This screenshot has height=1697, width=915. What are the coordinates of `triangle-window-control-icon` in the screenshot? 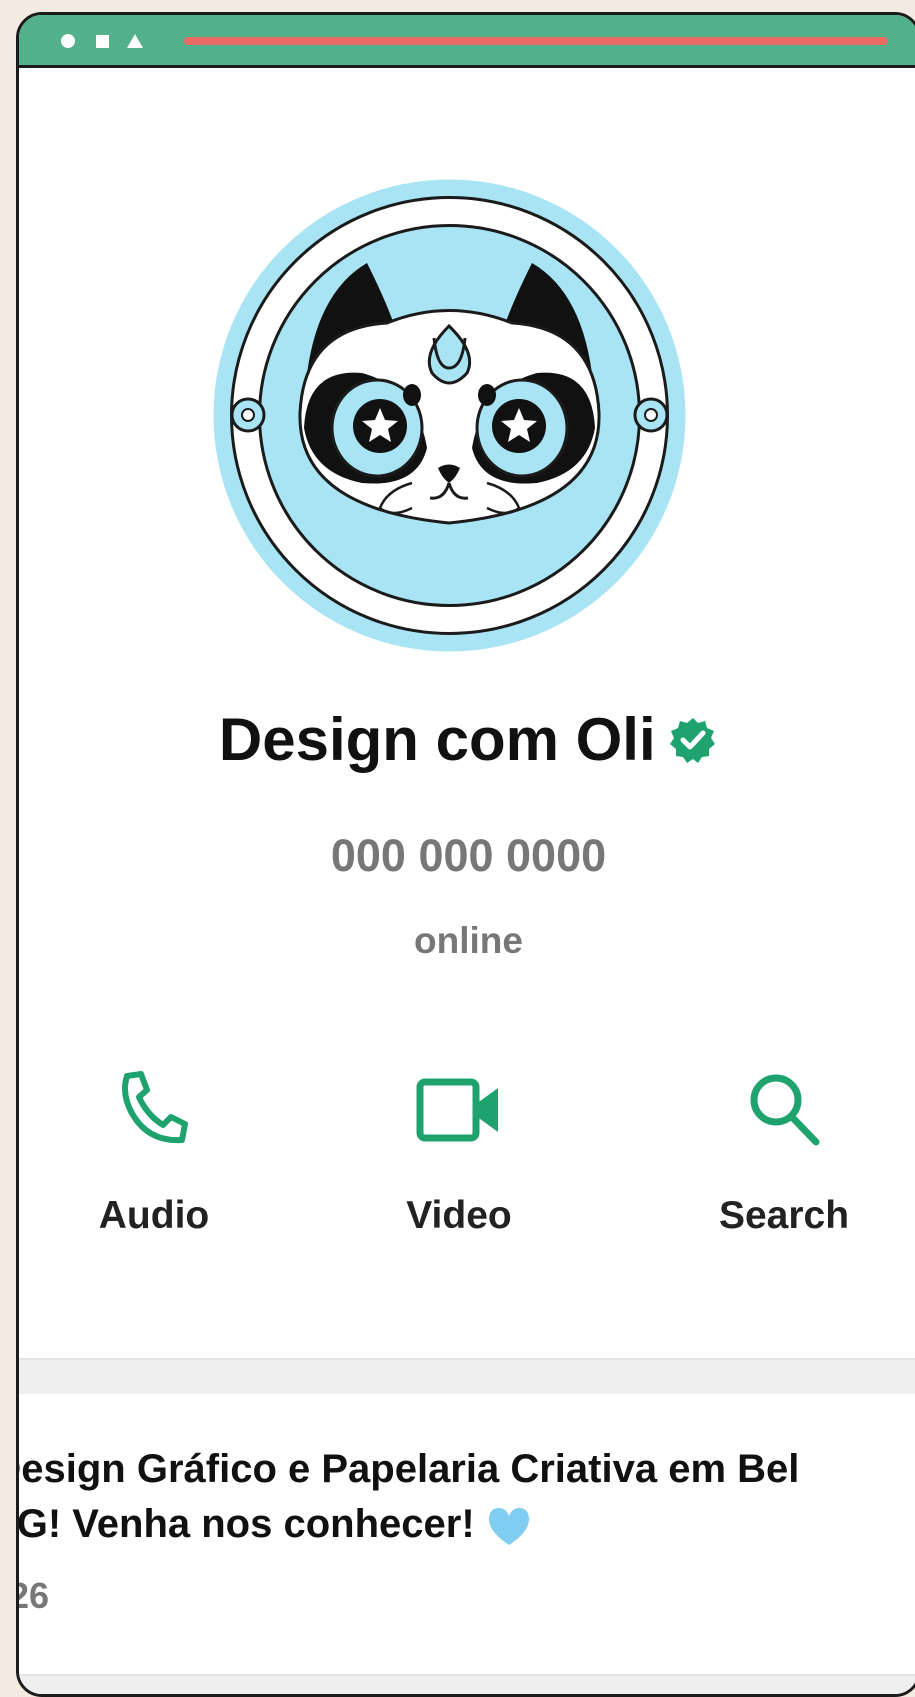 It's located at (135, 41).